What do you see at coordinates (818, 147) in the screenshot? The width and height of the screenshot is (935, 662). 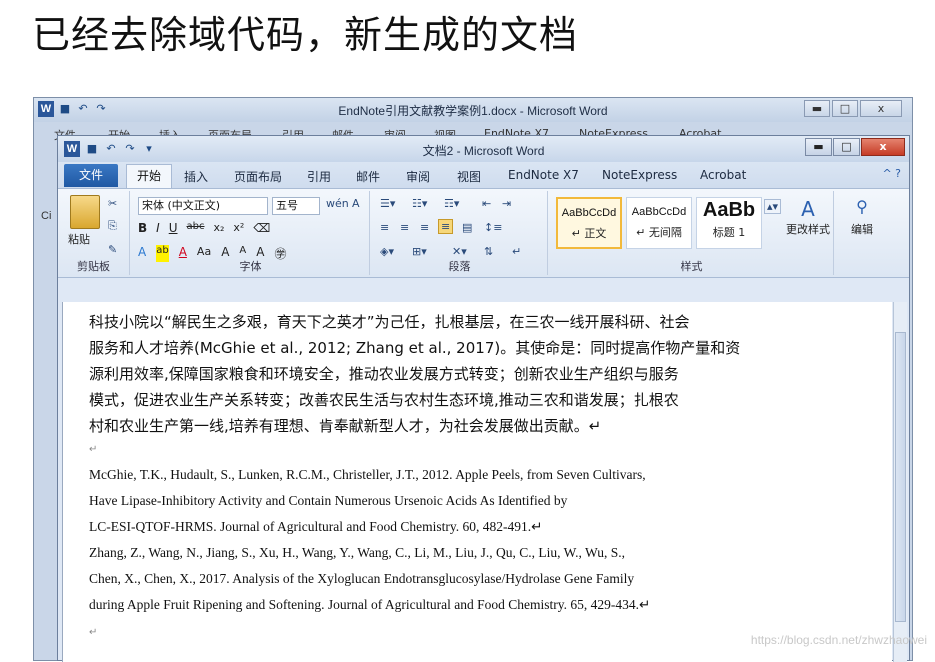 I see `minimize-button: ▬` at bounding box center [818, 147].